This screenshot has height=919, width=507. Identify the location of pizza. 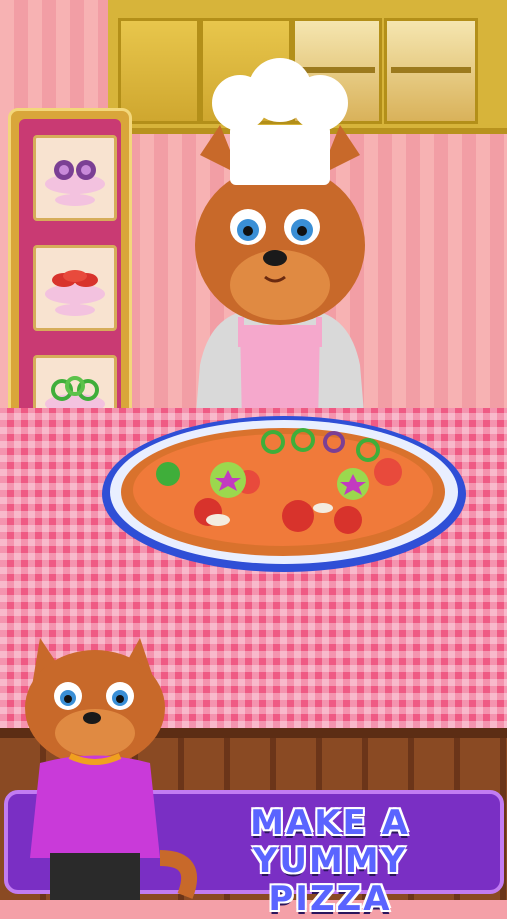
(284, 497).